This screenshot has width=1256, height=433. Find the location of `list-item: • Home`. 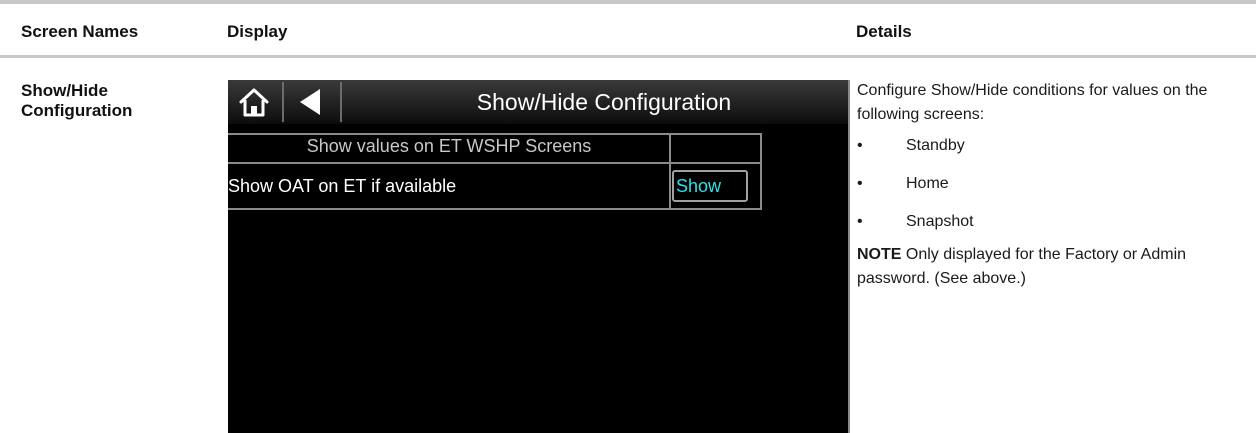

list-item: • Home is located at coordinates (1052, 184).